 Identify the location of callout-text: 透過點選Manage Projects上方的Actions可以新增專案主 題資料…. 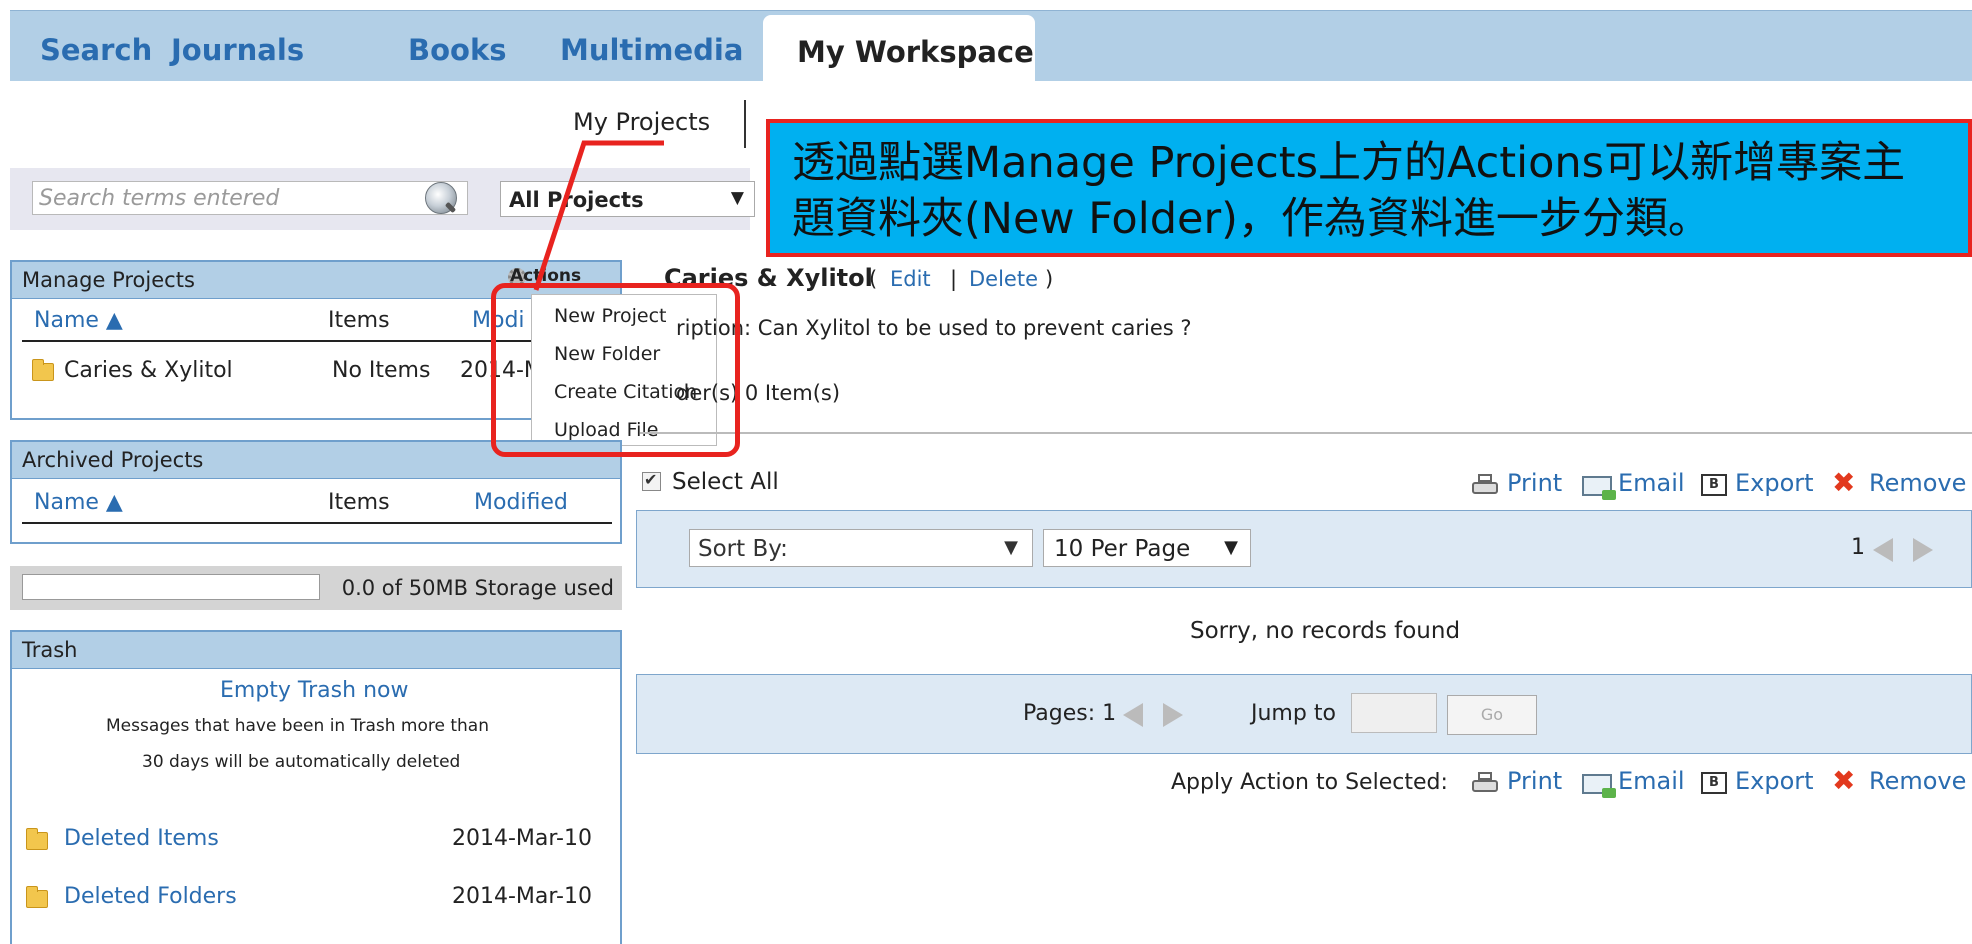
(1348, 191).